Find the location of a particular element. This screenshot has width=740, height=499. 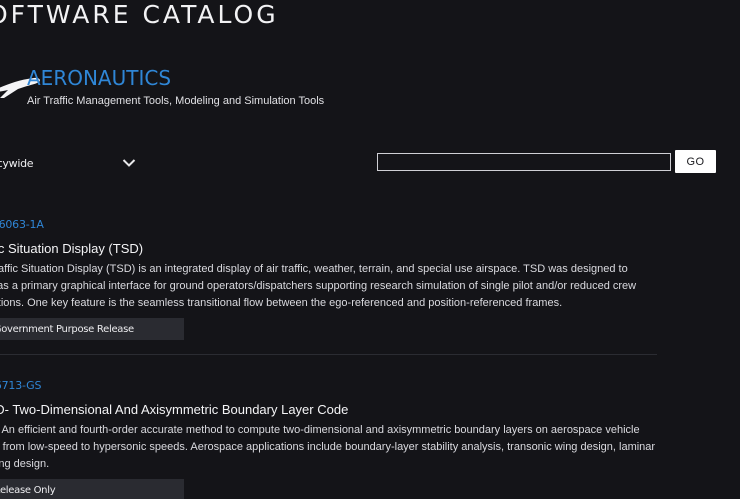

search-input is located at coordinates (524, 162).